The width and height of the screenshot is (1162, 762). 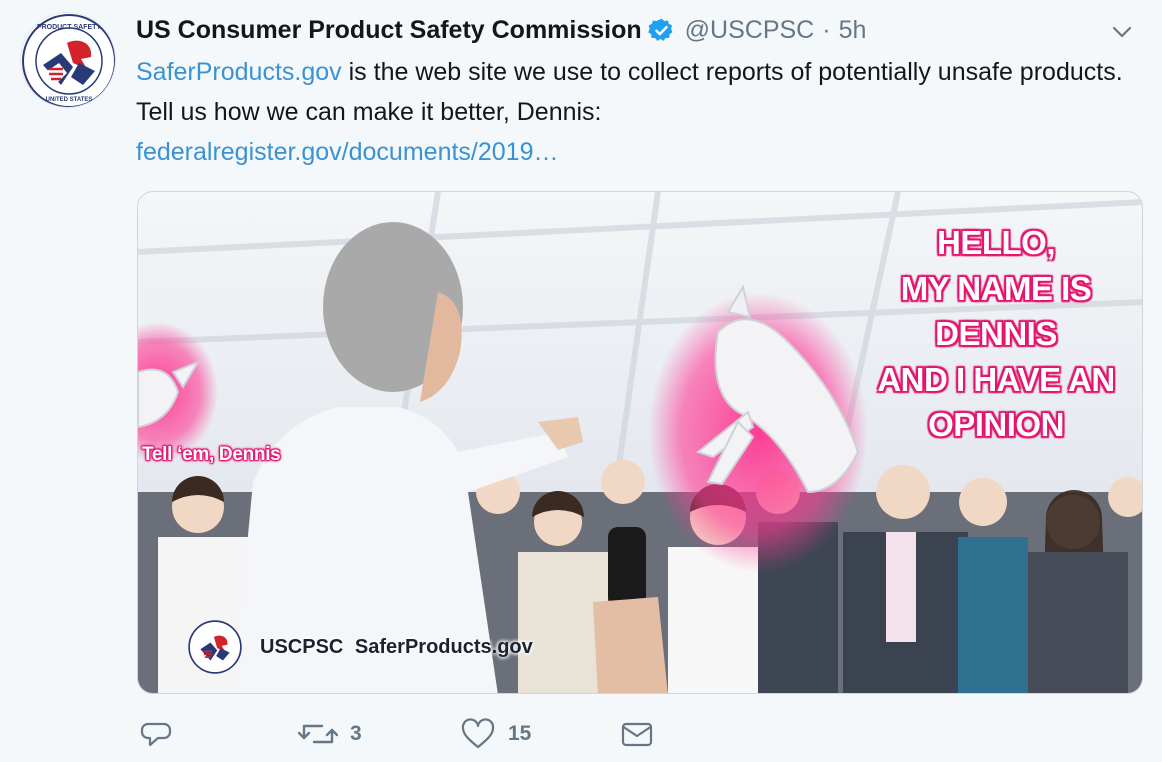 What do you see at coordinates (69, 100) in the screenshot?
I see `svg-text: UNITED STATES` at bounding box center [69, 100].